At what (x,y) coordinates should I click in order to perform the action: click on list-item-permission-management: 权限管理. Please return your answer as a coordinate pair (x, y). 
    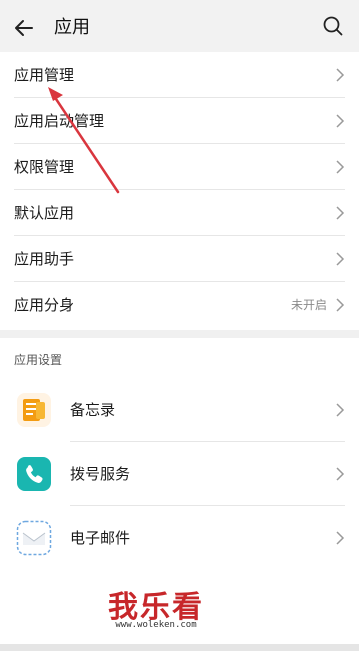
    Looking at the image, I should click on (179, 167).